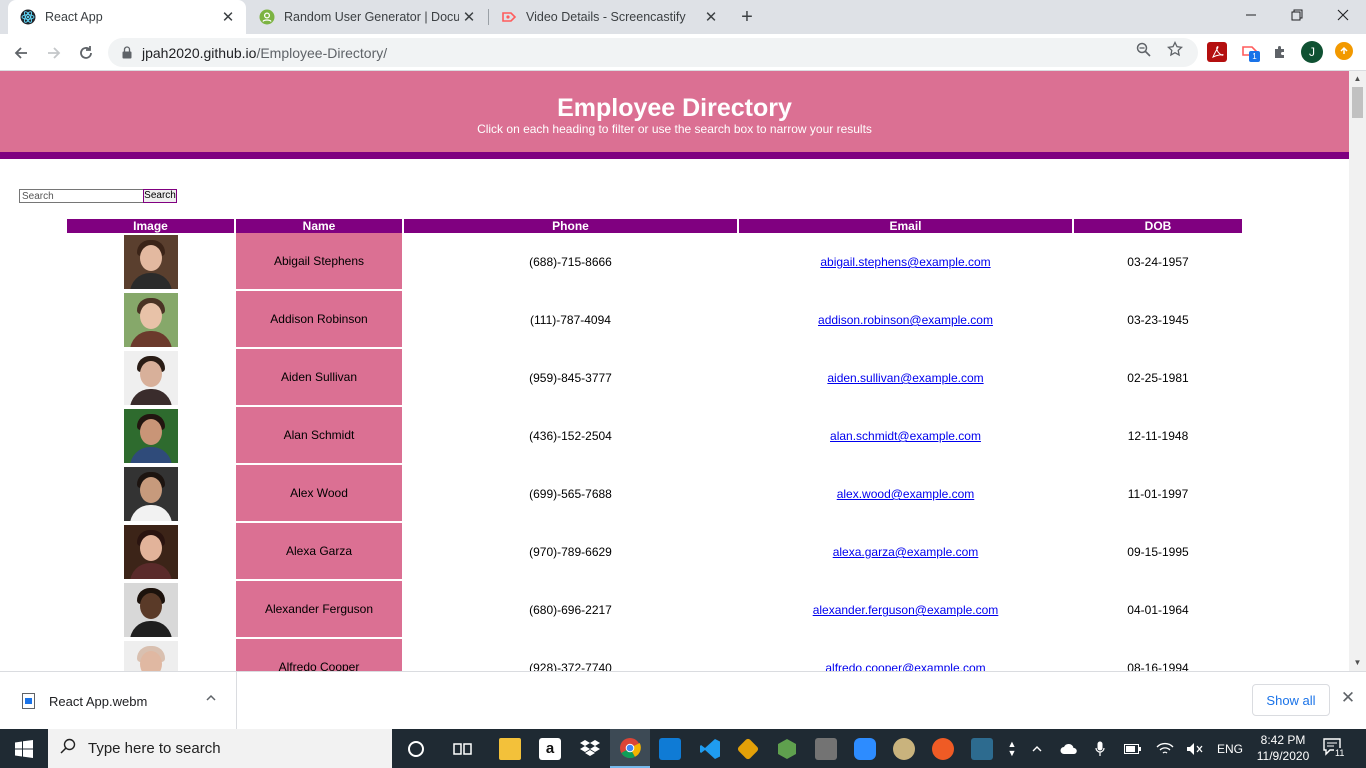 Image resolution: width=1366 pixels, height=768 pixels. Describe the element at coordinates (670, 748) in the screenshot. I see `network-app-icon` at that location.